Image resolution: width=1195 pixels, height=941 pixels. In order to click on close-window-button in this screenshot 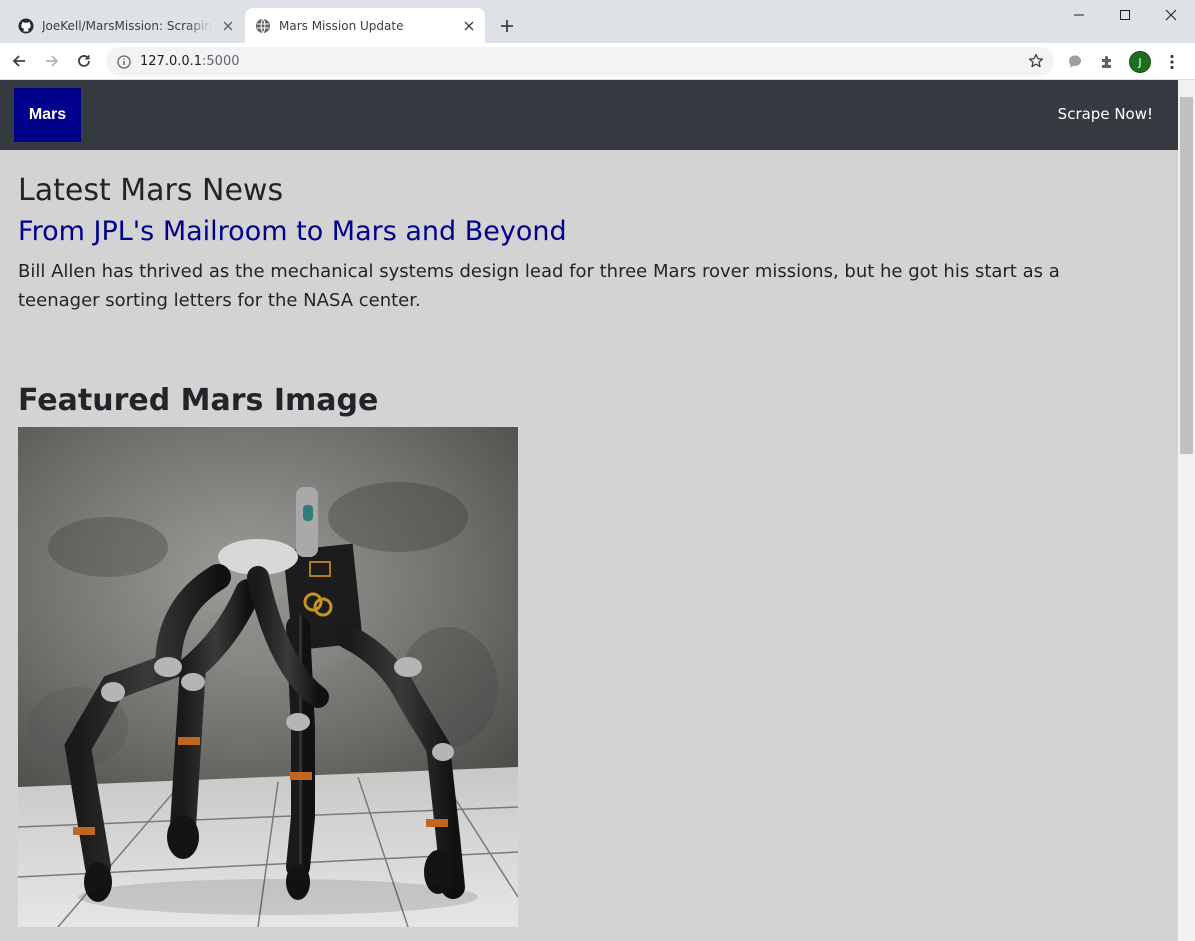, I will do `click(1171, 15)`.